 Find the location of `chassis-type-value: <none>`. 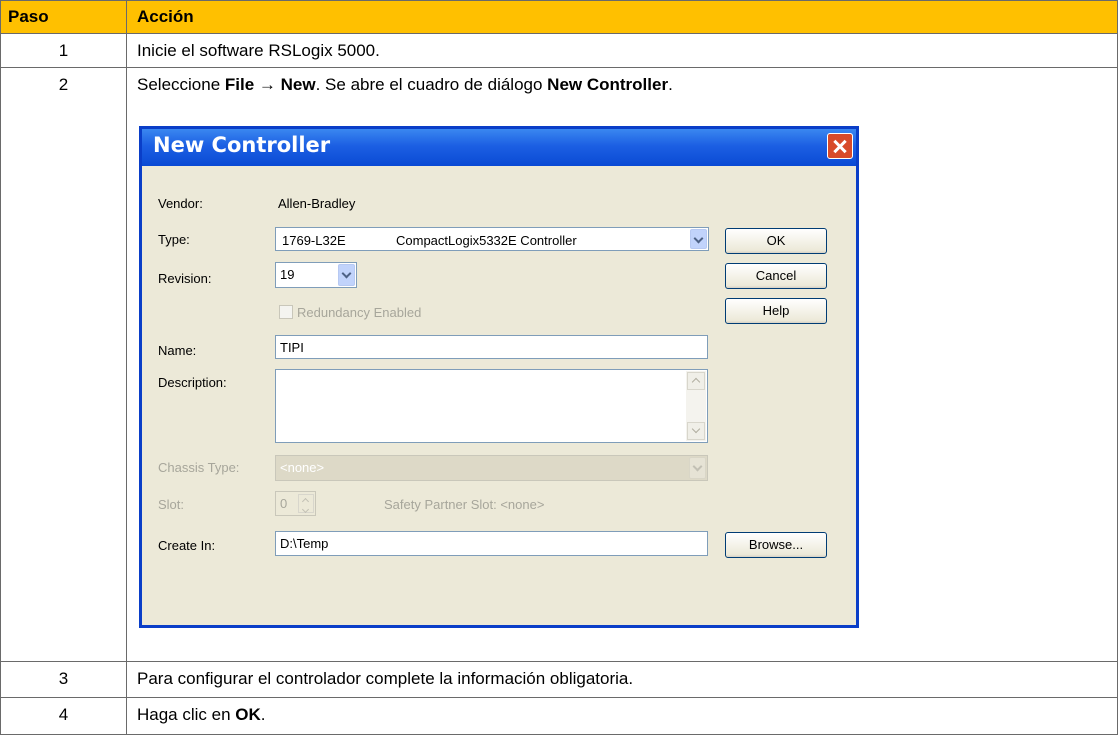

chassis-type-value: <none> is located at coordinates (302, 467).